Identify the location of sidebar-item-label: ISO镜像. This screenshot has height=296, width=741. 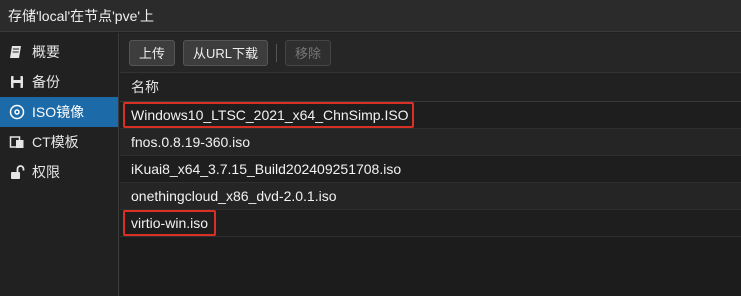
(58, 112).